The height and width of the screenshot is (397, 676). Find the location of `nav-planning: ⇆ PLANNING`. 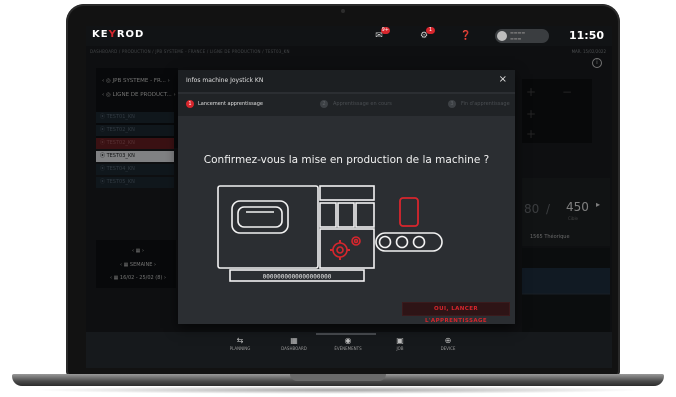

nav-planning: ⇆ PLANNING is located at coordinates (240, 343).